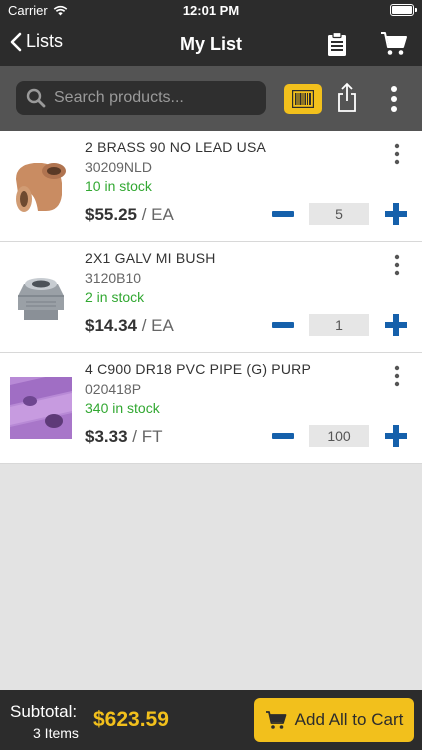  I want to click on price-line: $3.33 / FT, so click(124, 437).